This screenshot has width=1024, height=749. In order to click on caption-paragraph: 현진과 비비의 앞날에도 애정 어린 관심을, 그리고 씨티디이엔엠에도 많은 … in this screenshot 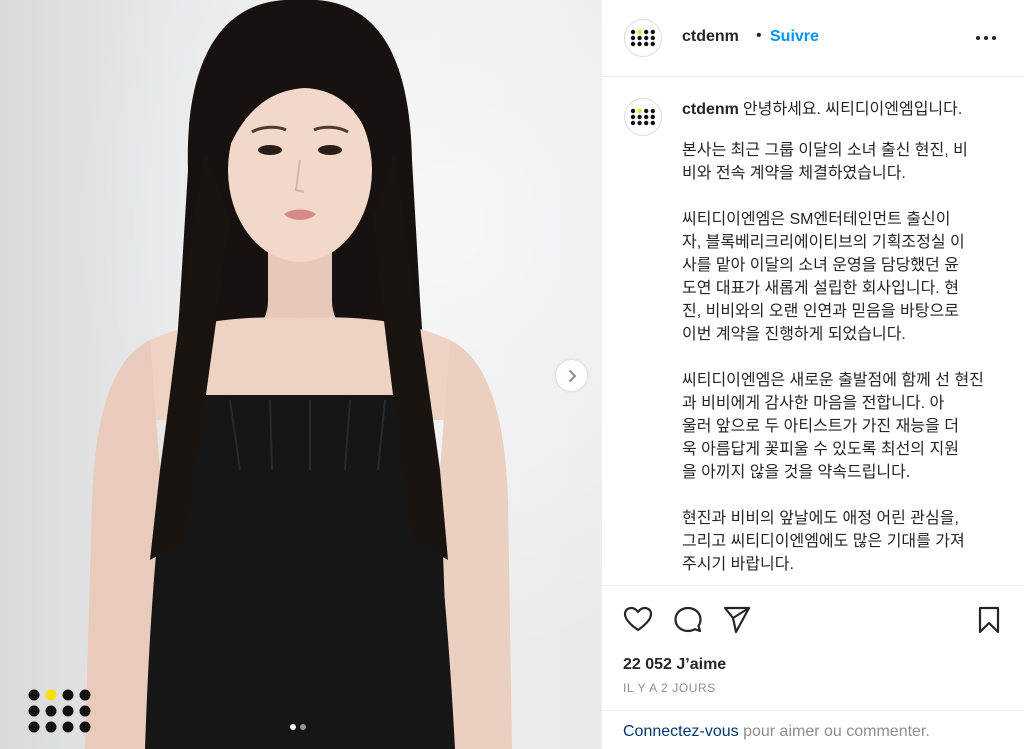, I will do `click(823, 541)`.